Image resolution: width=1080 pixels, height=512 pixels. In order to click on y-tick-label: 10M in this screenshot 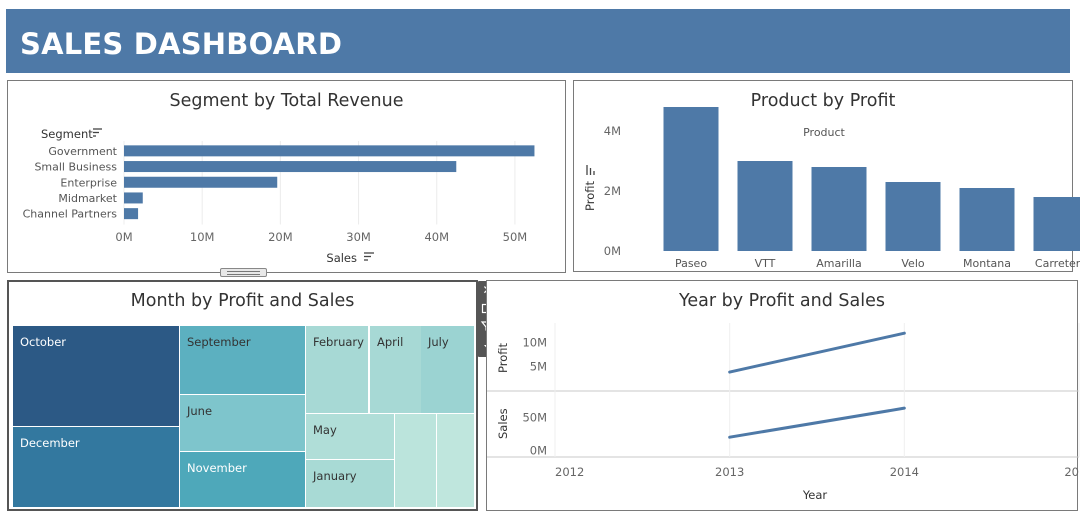, I will do `click(534, 342)`.